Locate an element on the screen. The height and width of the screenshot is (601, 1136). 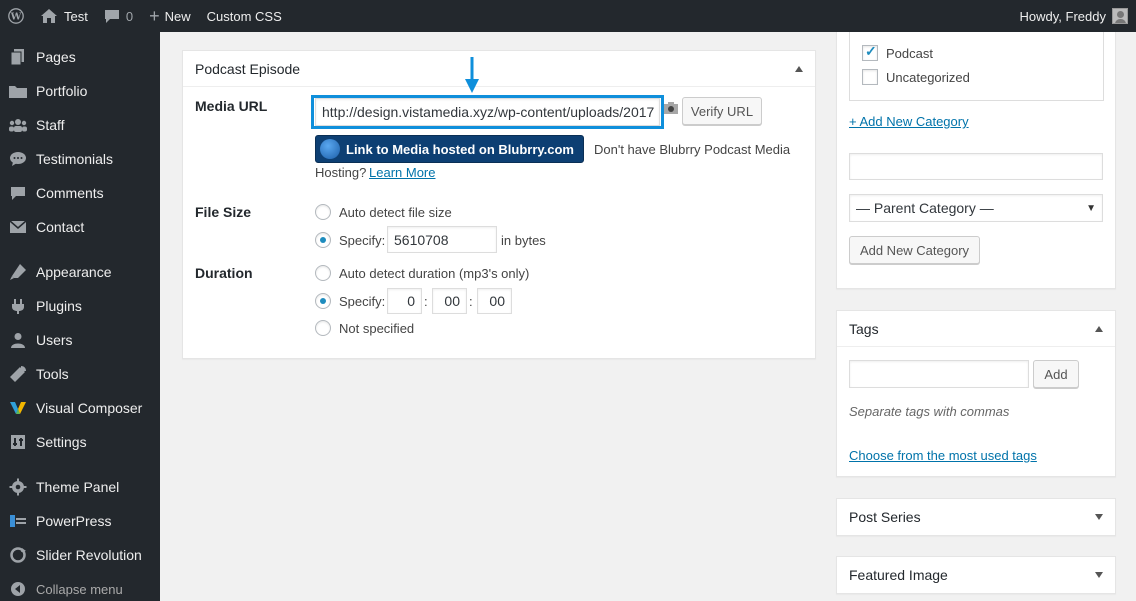
pages-icon is located at coordinates (18, 57).